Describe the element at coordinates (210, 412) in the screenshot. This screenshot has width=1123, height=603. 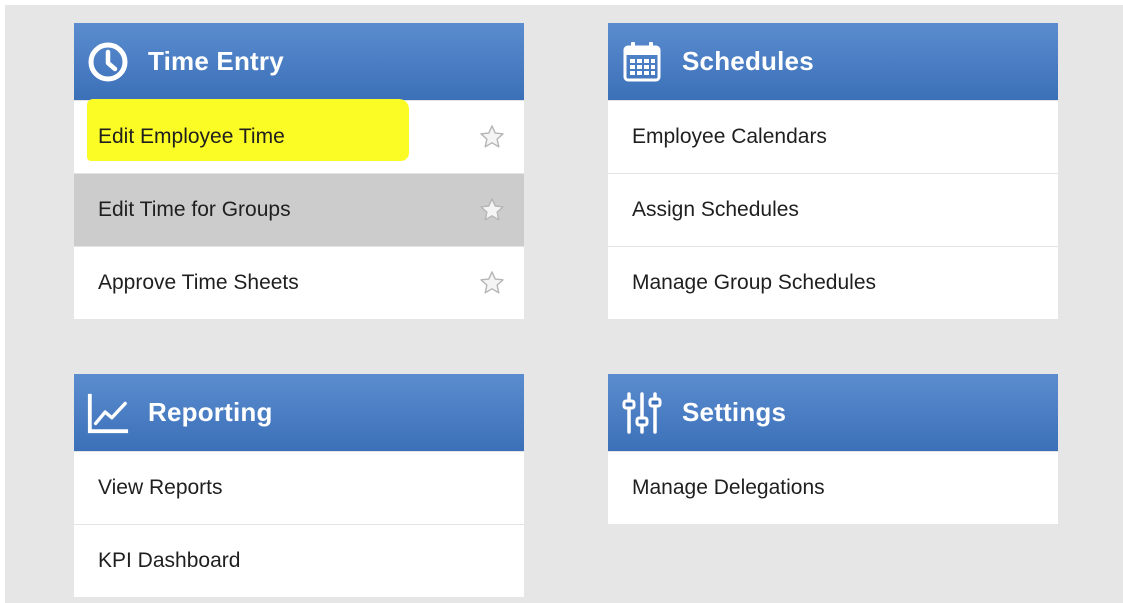
I see `reporting-title: Reporting` at that location.